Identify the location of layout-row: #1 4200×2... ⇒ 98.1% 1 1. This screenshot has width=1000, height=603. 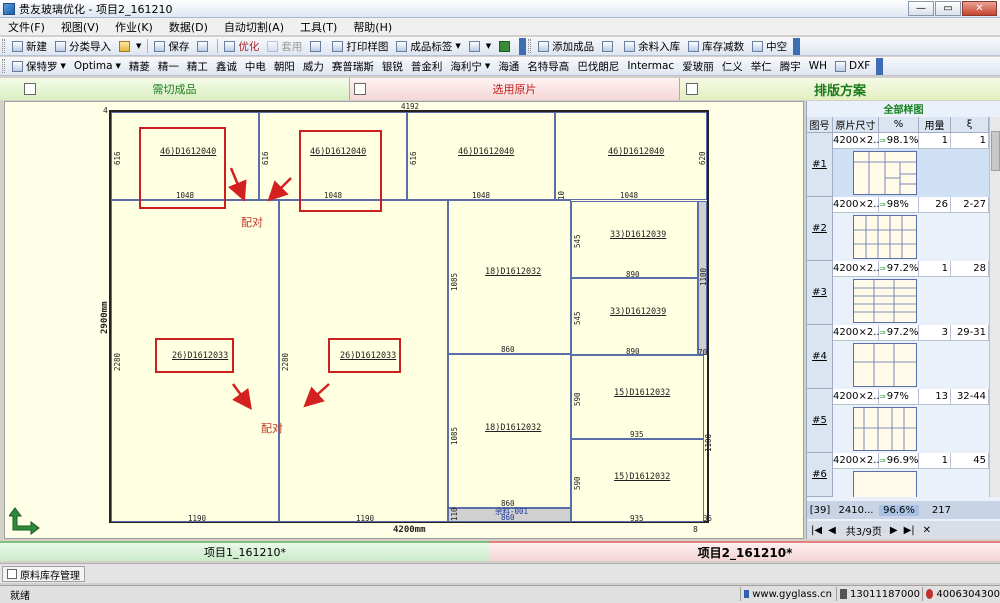
(898, 165).